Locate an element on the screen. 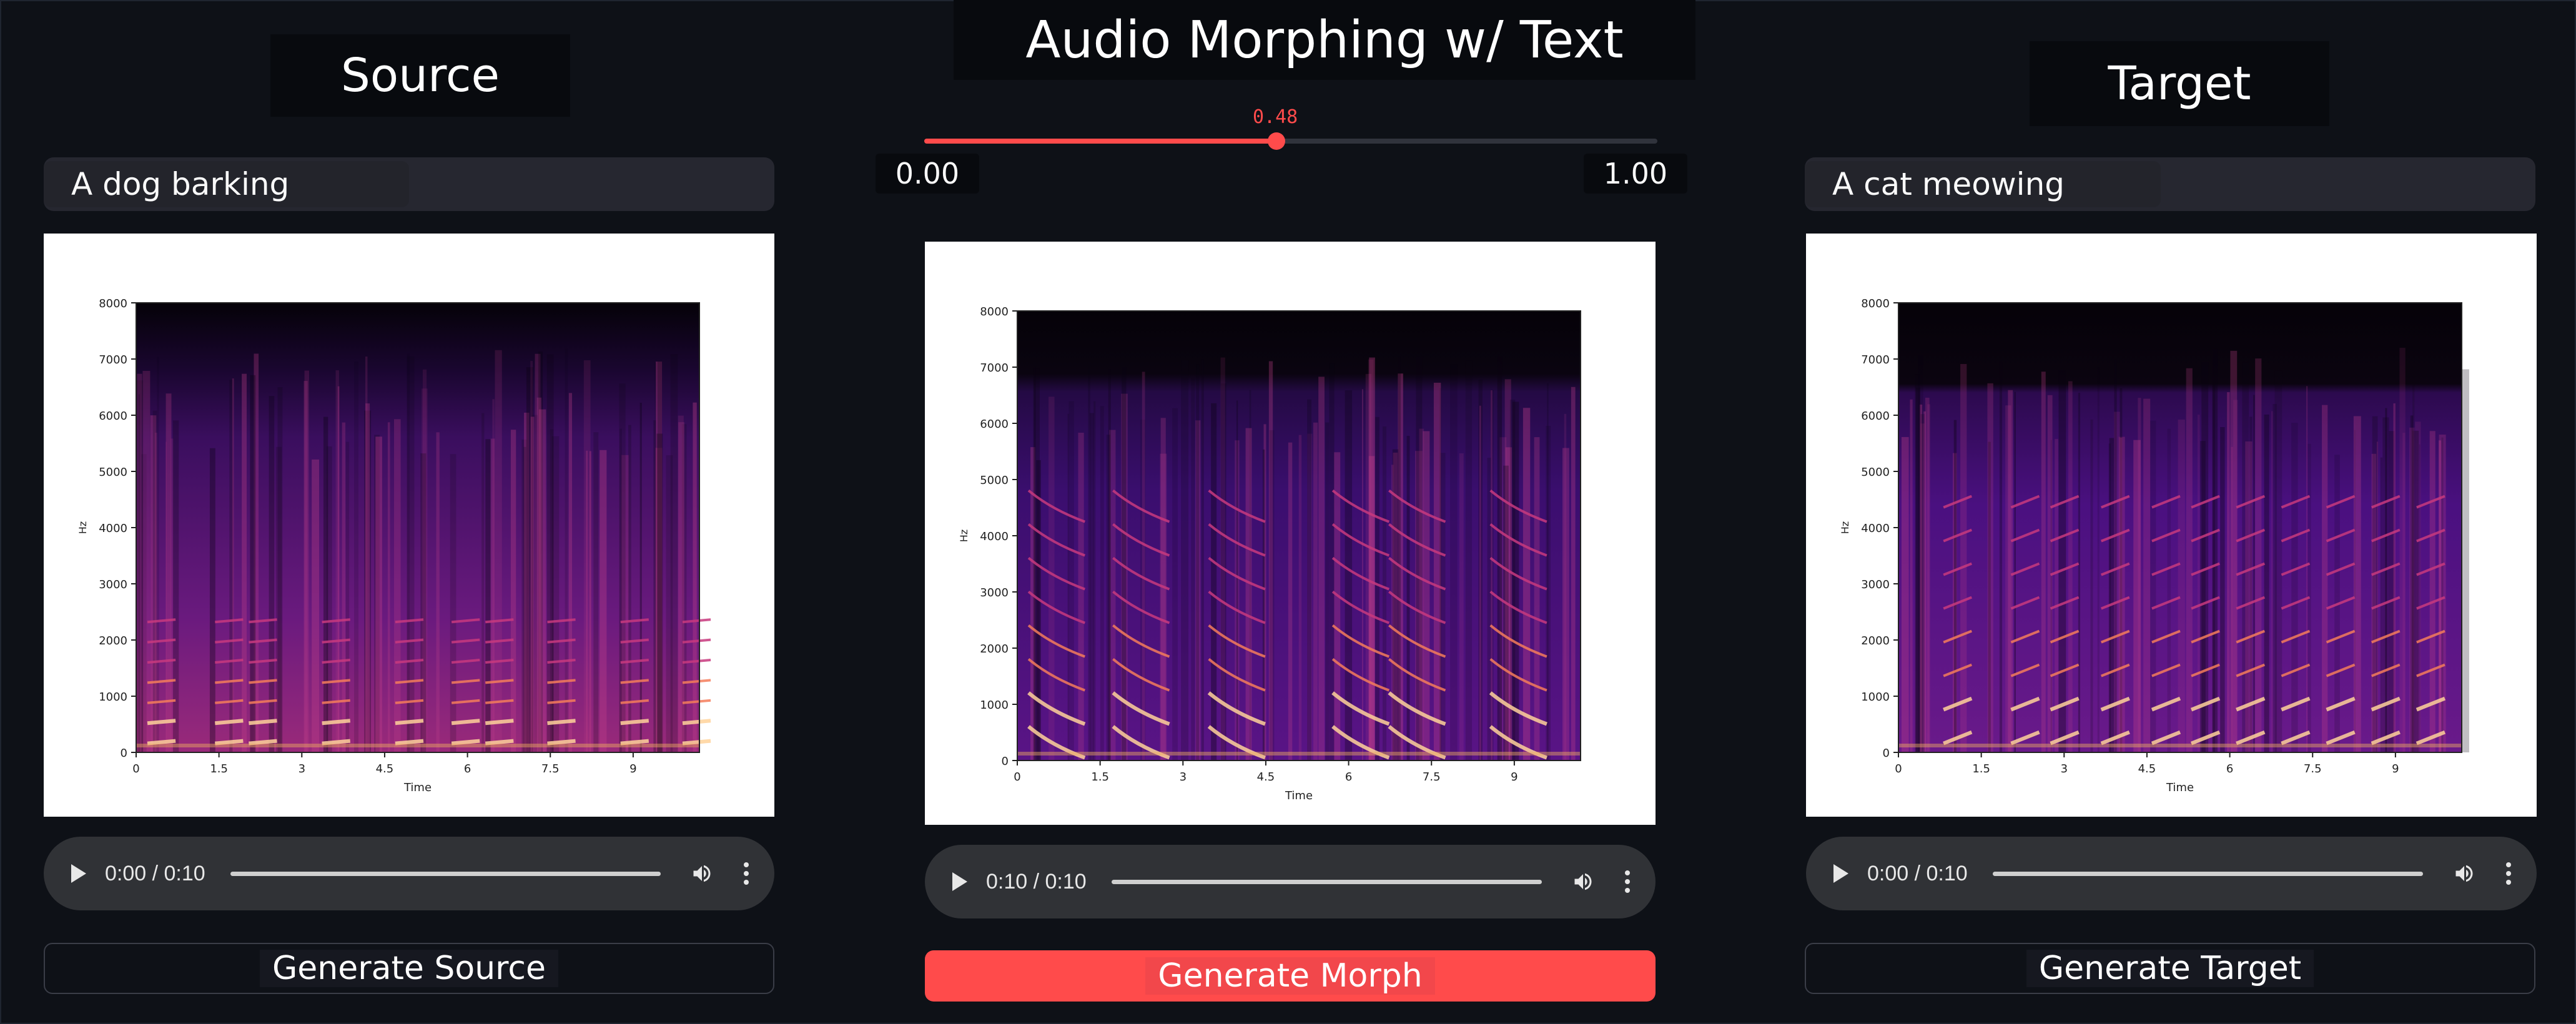 This screenshot has height=1024, width=2576. target-title-text: Target is located at coordinates (2180, 84).